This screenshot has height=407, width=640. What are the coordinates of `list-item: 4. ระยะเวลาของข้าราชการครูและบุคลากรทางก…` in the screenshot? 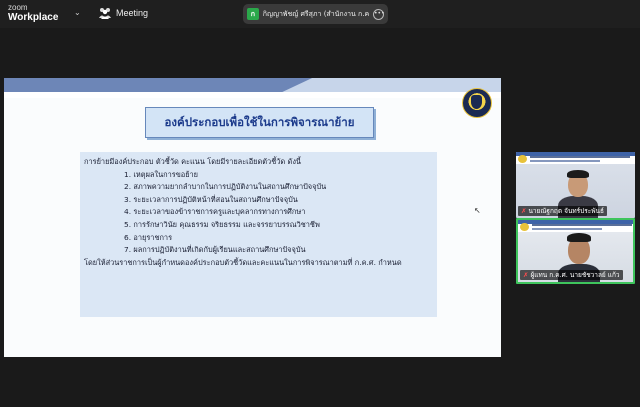 It's located at (215, 212).